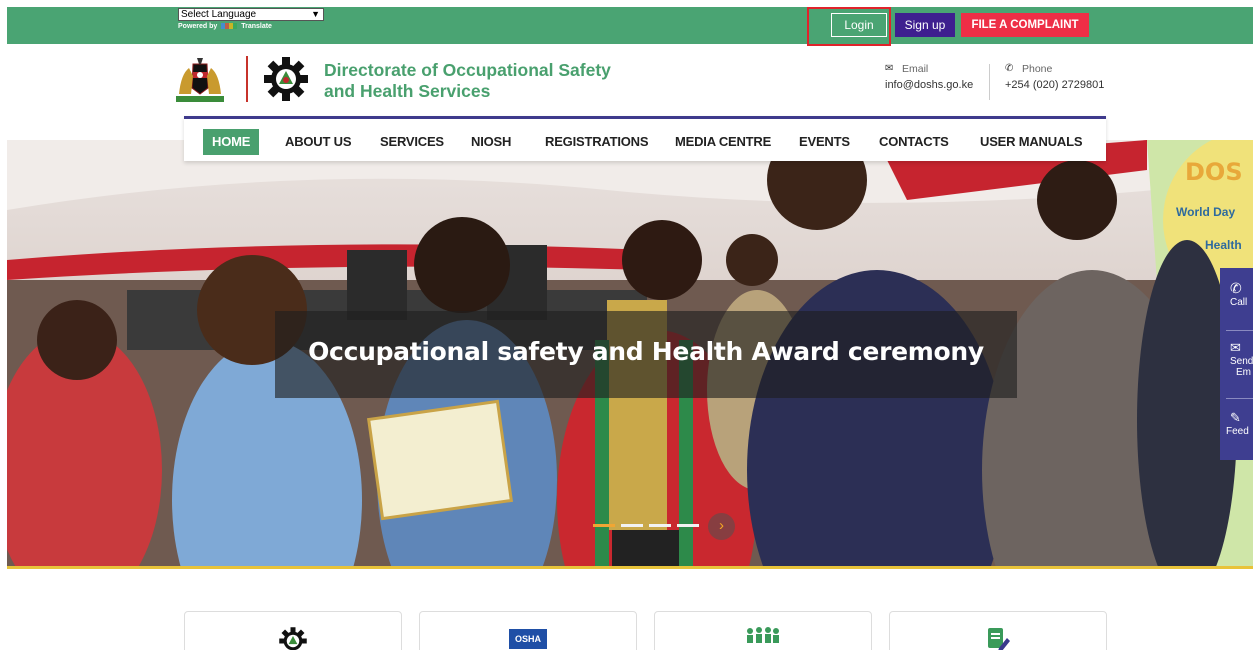 This screenshot has width=1253, height=650. What do you see at coordinates (1214, 172) in the screenshot?
I see `banner-title: DOS` at bounding box center [1214, 172].